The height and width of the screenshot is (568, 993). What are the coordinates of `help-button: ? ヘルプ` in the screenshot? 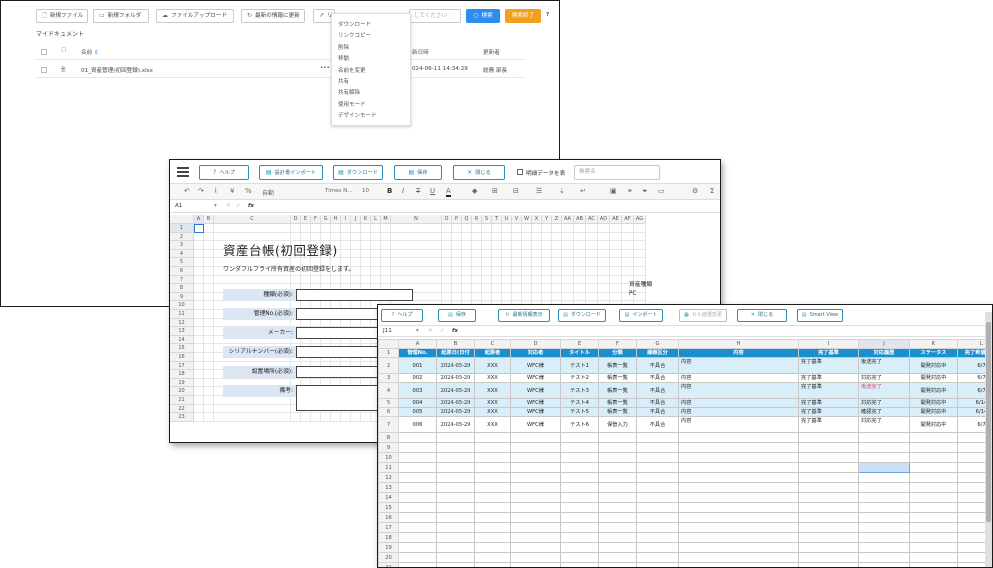 It's located at (224, 172).